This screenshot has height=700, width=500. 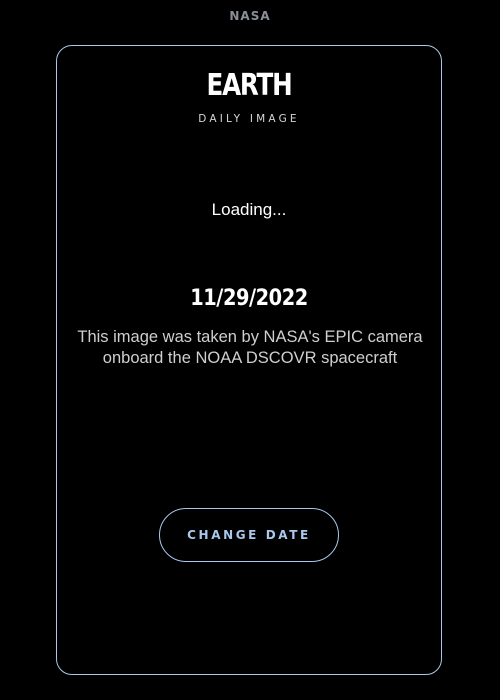 I want to click on card-title: EARTH, so click(x=249, y=85).